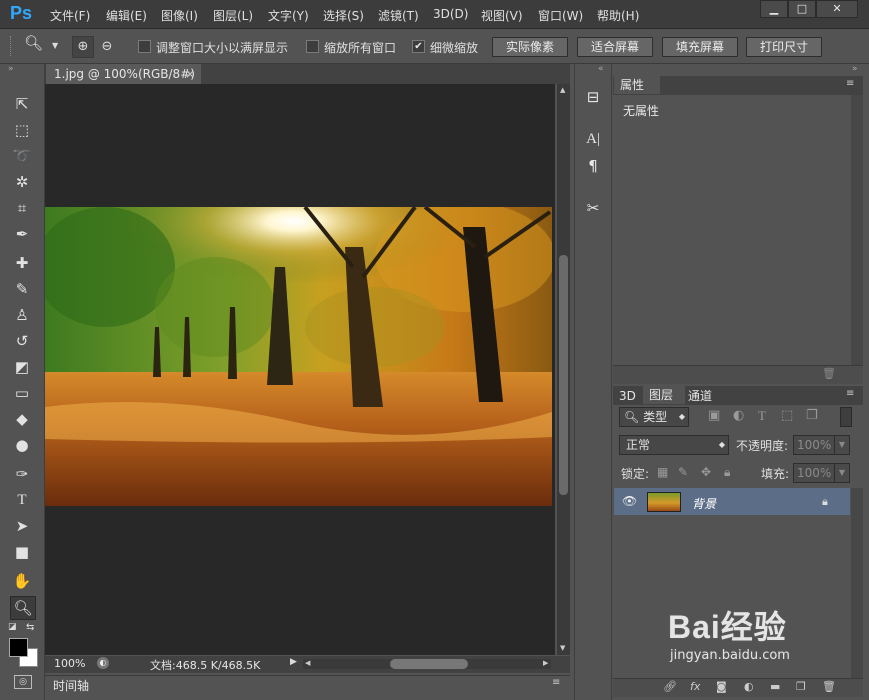 This screenshot has height=700, width=869. What do you see at coordinates (70, 15) in the screenshot?
I see `menu-file: 文件(F)` at bounding box center [70, 15].